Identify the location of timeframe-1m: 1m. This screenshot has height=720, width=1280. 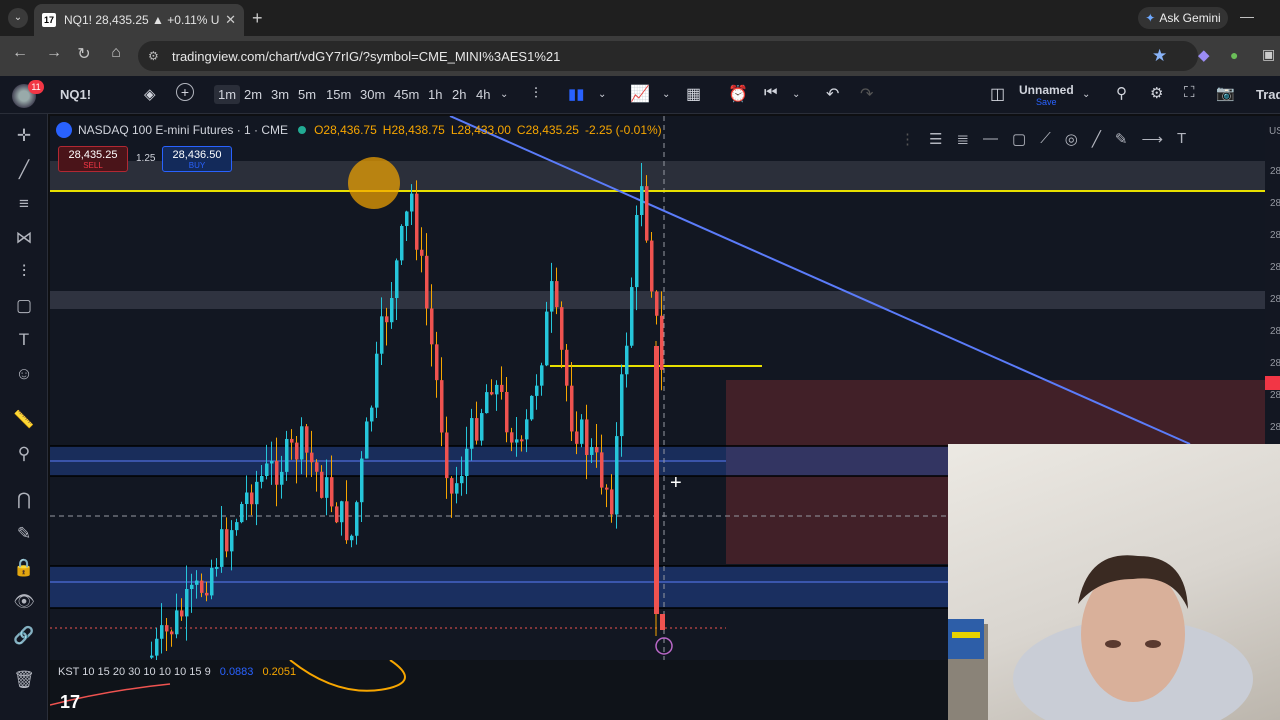
(227, 94).